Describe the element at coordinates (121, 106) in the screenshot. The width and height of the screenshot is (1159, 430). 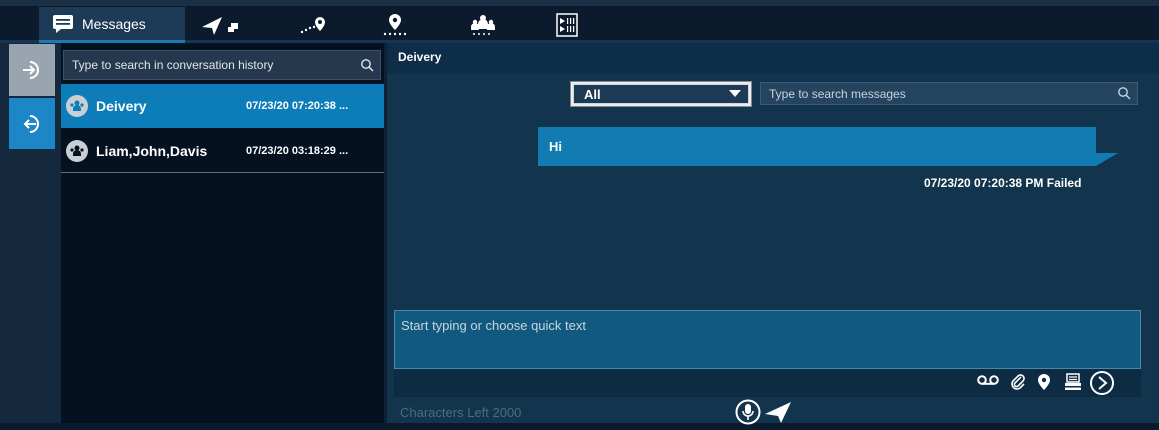
I see `conversation-name: Deivery` at that location.